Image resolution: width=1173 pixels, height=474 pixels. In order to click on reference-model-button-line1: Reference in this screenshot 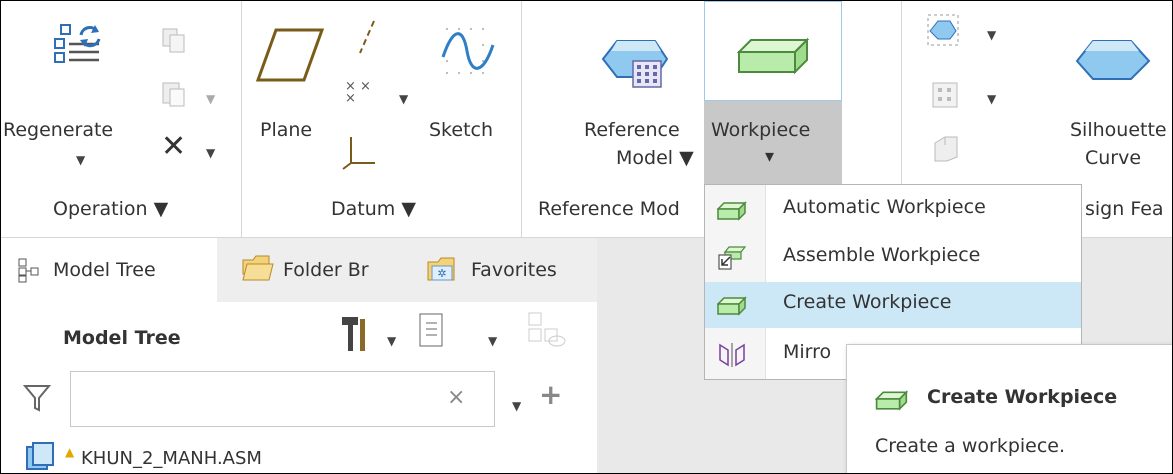, I will do `click(632, 130)`.